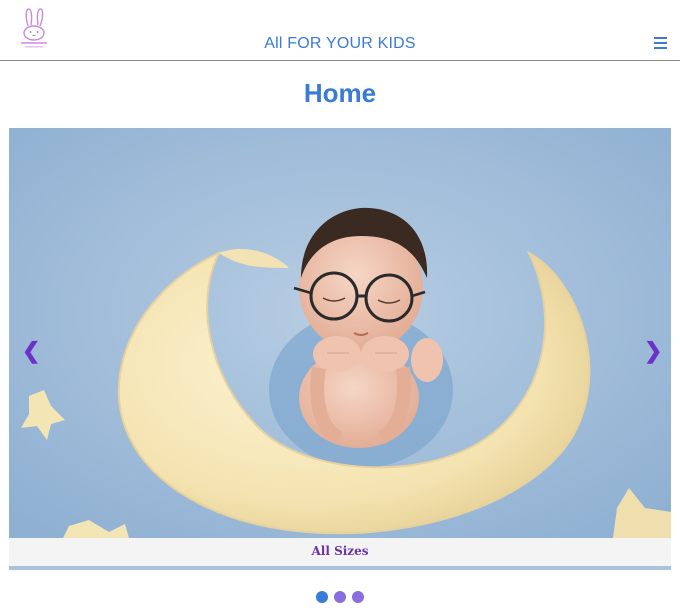  I want to click on carousel-indicators, so click(340, 597).